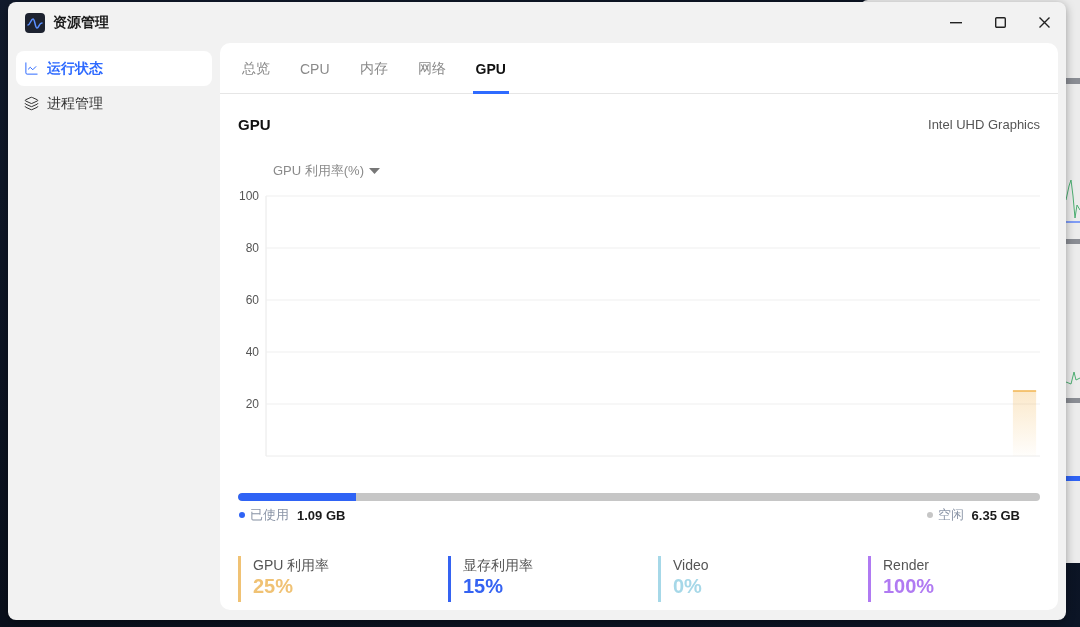 The image size is (1080, 627). Describe the element at coordinates (1024, 423) in the screenshot. I see `usage-area` at that location.